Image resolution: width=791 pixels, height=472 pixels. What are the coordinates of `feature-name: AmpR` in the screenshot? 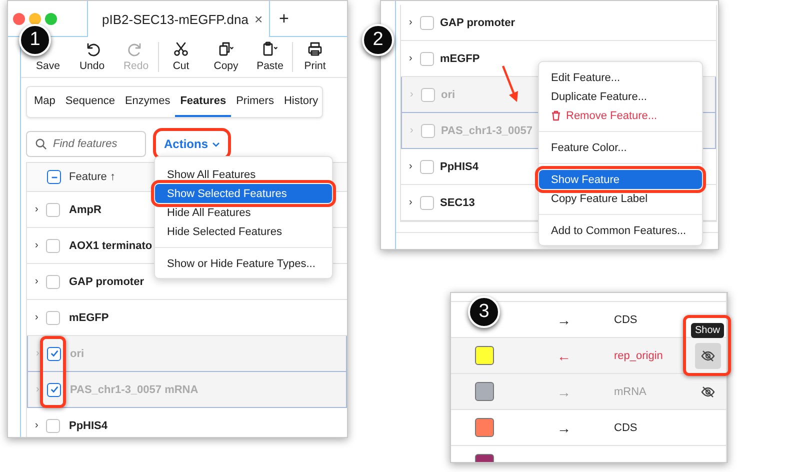 It's located at (85, 210).